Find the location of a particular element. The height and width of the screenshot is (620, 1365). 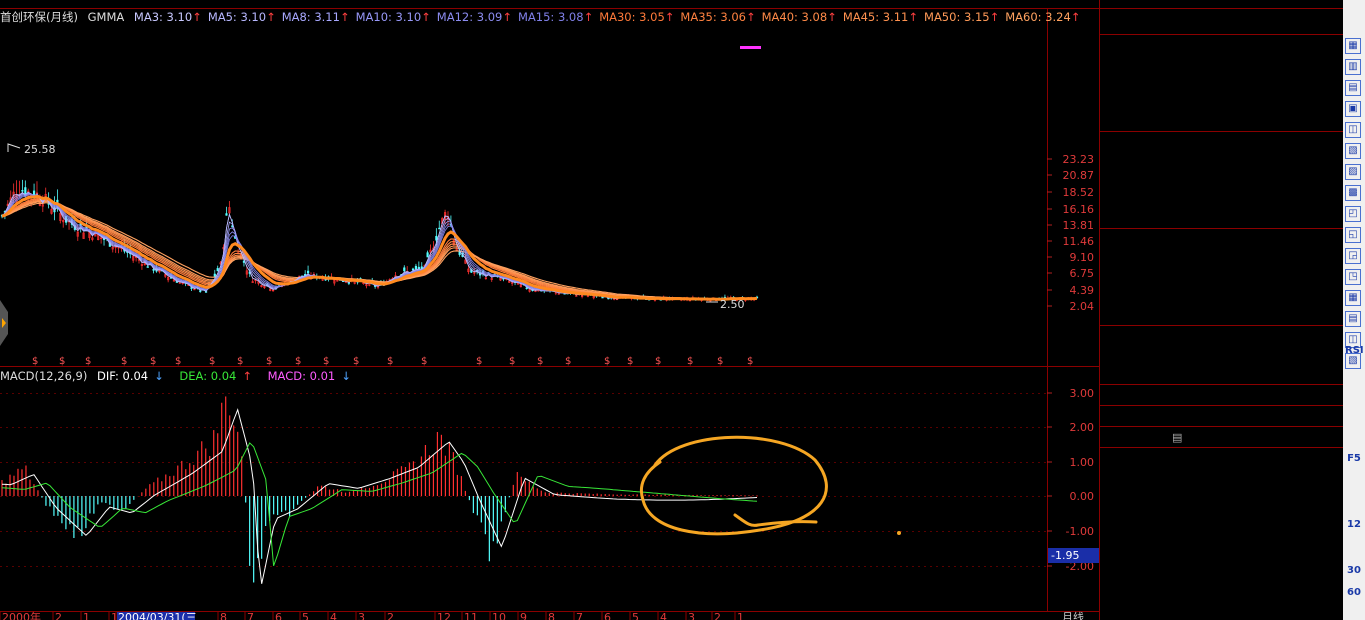

toolbar-icon: ▣ is located at coordinates (1353, 109).